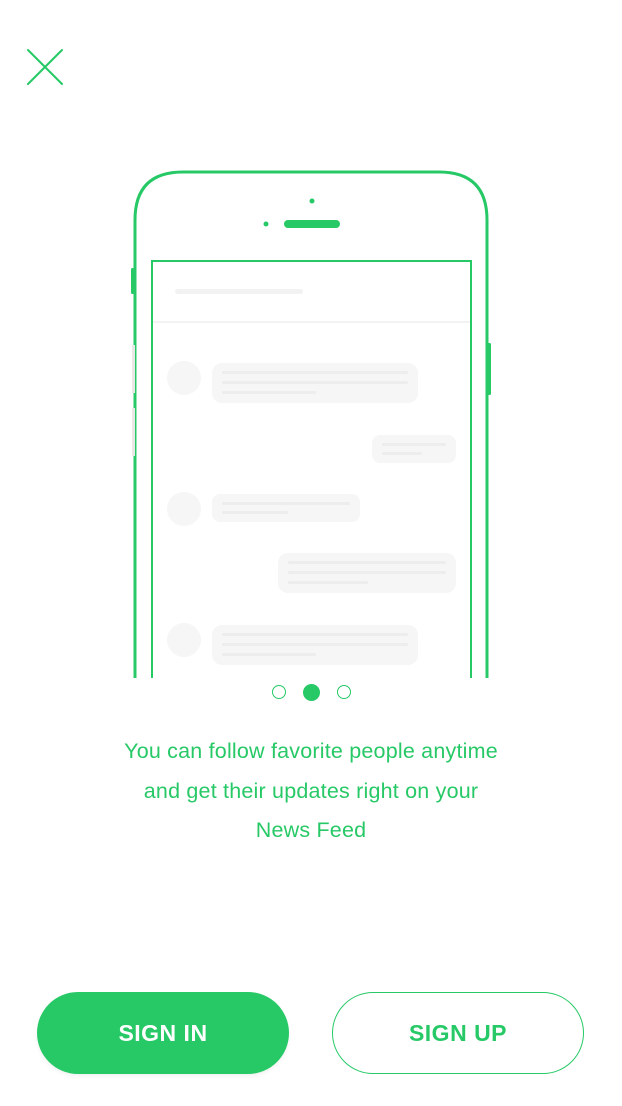 Image resolution: width=622 pixels, height=1106 pixels. I want to click on description-line-1: You can follow favorite people anytime, so click(311, 751).